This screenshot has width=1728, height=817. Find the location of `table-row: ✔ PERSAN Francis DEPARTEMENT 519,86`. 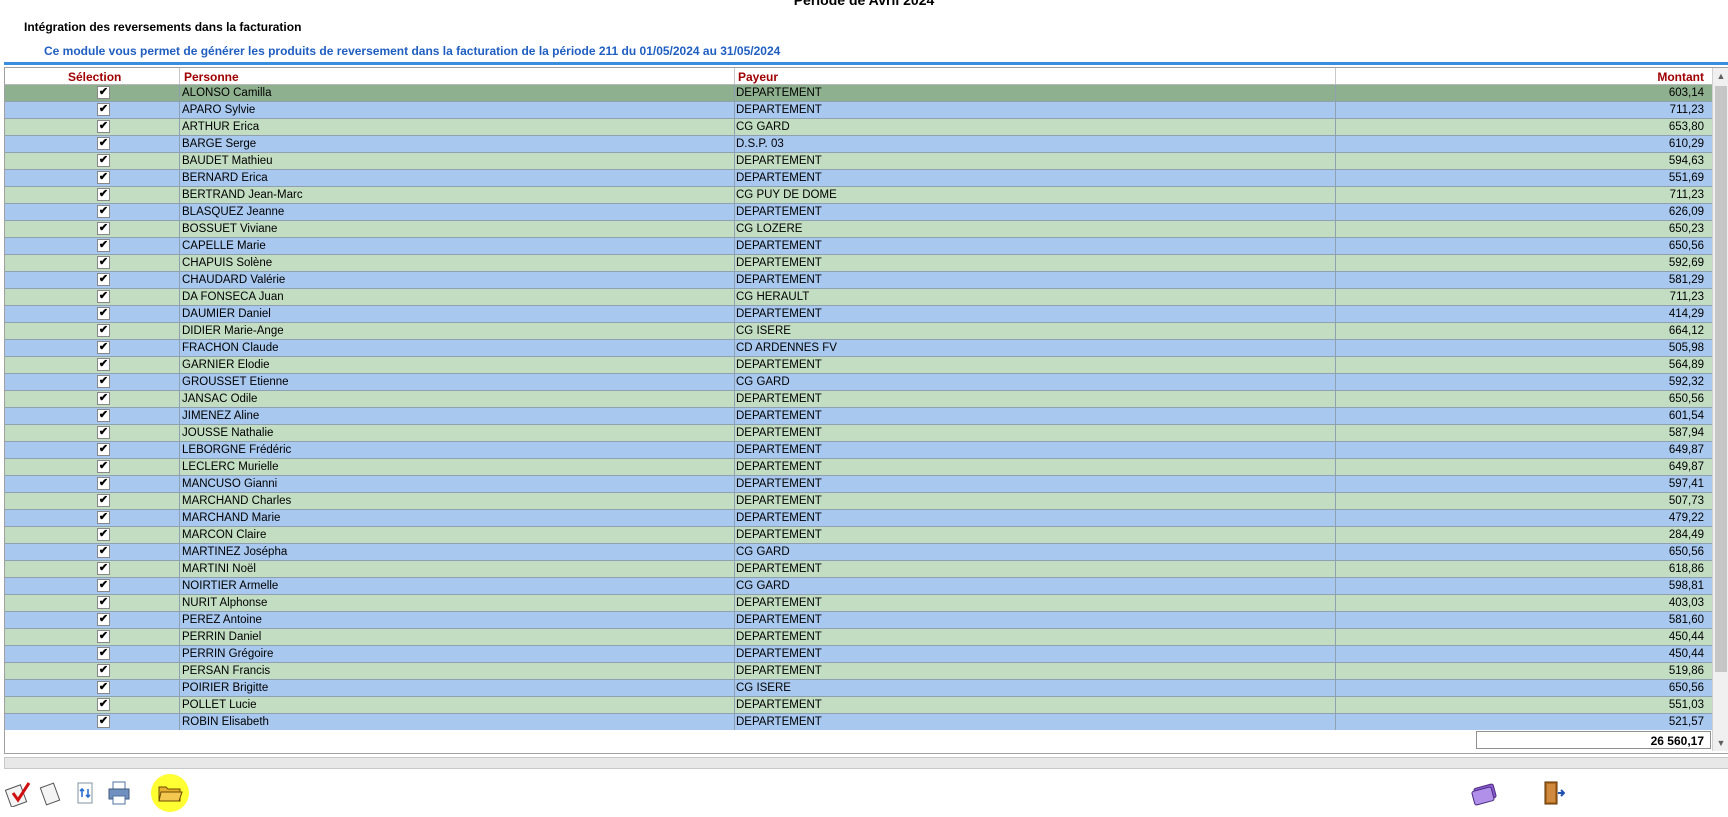

table-row: ✔ PERSAN Francis DEPARTEMENT 519,86 is located at coordinates (858, 671).